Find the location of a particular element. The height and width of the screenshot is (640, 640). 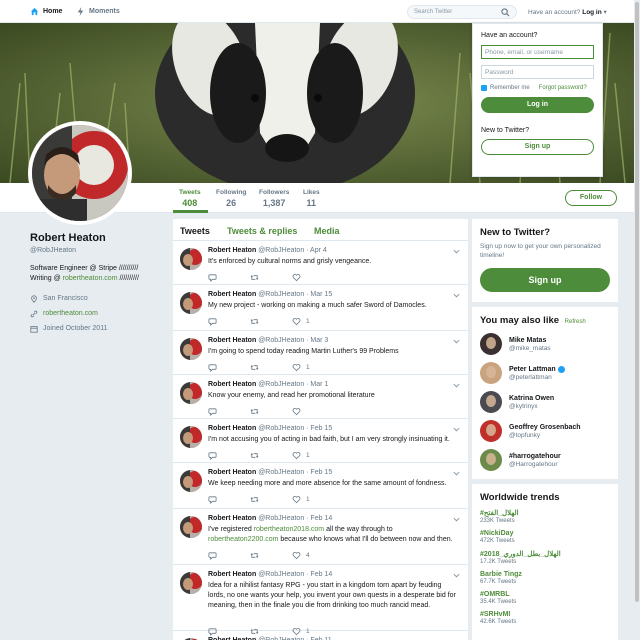

trend-item: #الهلال_الفتح 233K Tweets is located at coordinates (545, 516).